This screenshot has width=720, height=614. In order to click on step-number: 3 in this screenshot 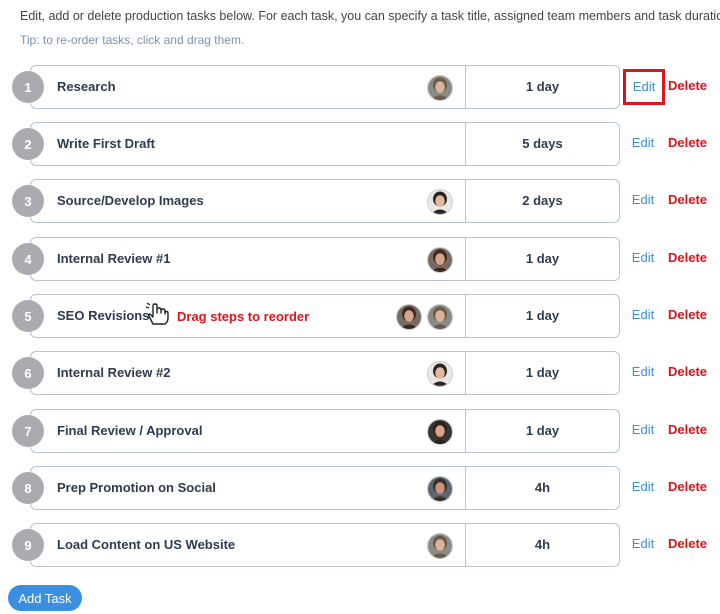, I will do `click(28, 201)`.